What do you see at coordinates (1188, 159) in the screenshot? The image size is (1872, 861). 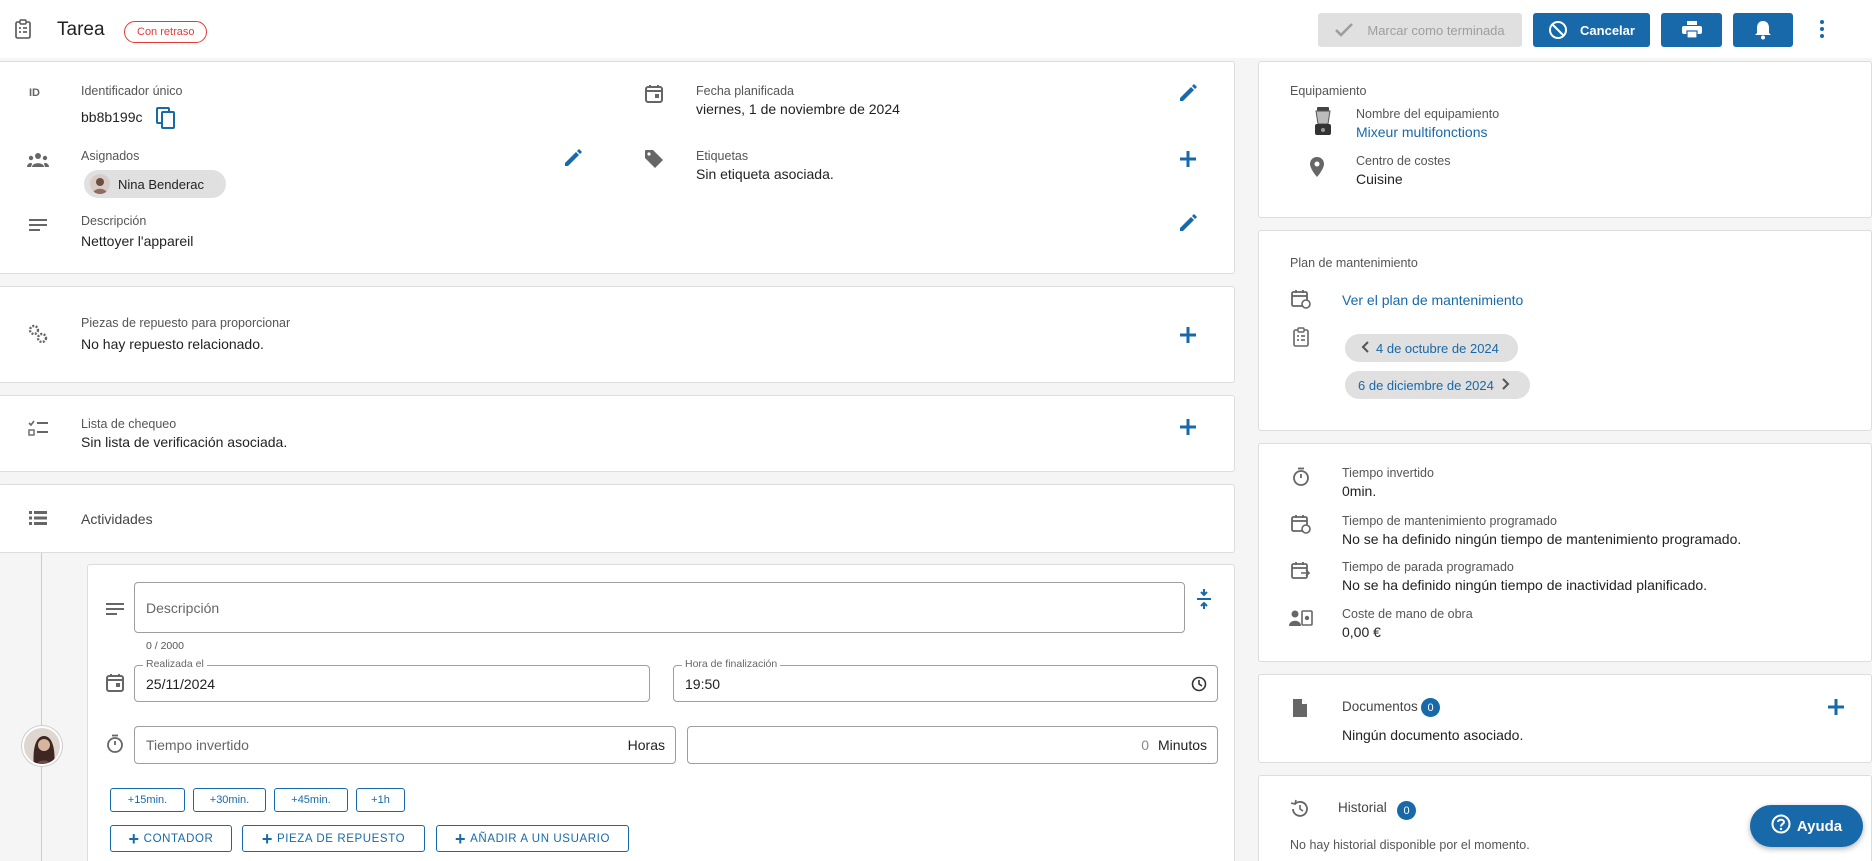 I see `add-tag-icon` at bounding box center [1188, 159].